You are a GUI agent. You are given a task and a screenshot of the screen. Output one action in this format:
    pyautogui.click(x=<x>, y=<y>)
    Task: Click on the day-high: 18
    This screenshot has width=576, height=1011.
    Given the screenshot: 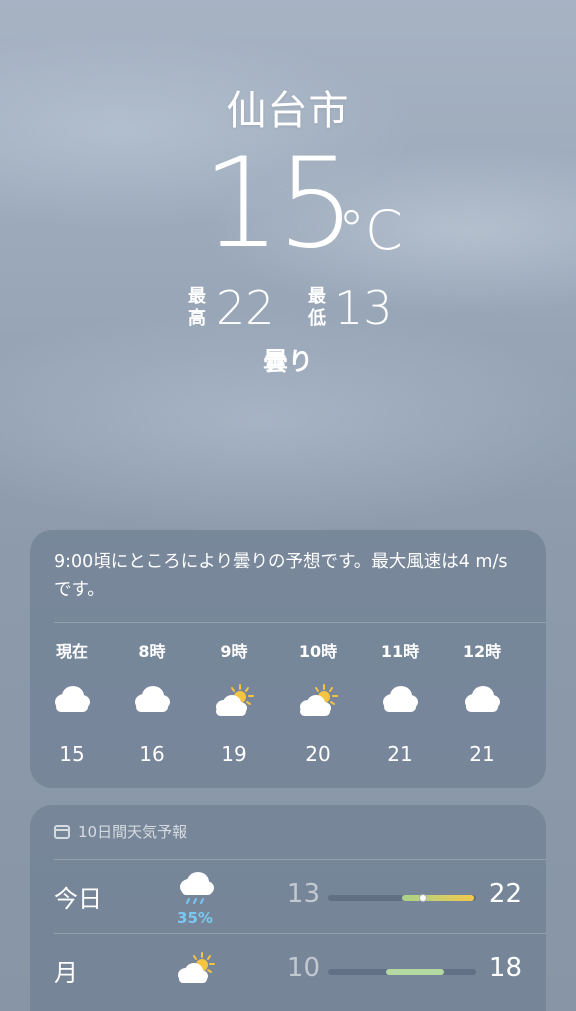 What is the action you would take?
    pyautogui.click(x=505, y=968)
    